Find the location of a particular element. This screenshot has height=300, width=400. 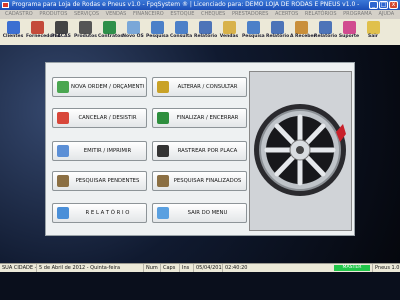

toolbar-relatorio-receber: Relatório is located at coordinates (325, 32).